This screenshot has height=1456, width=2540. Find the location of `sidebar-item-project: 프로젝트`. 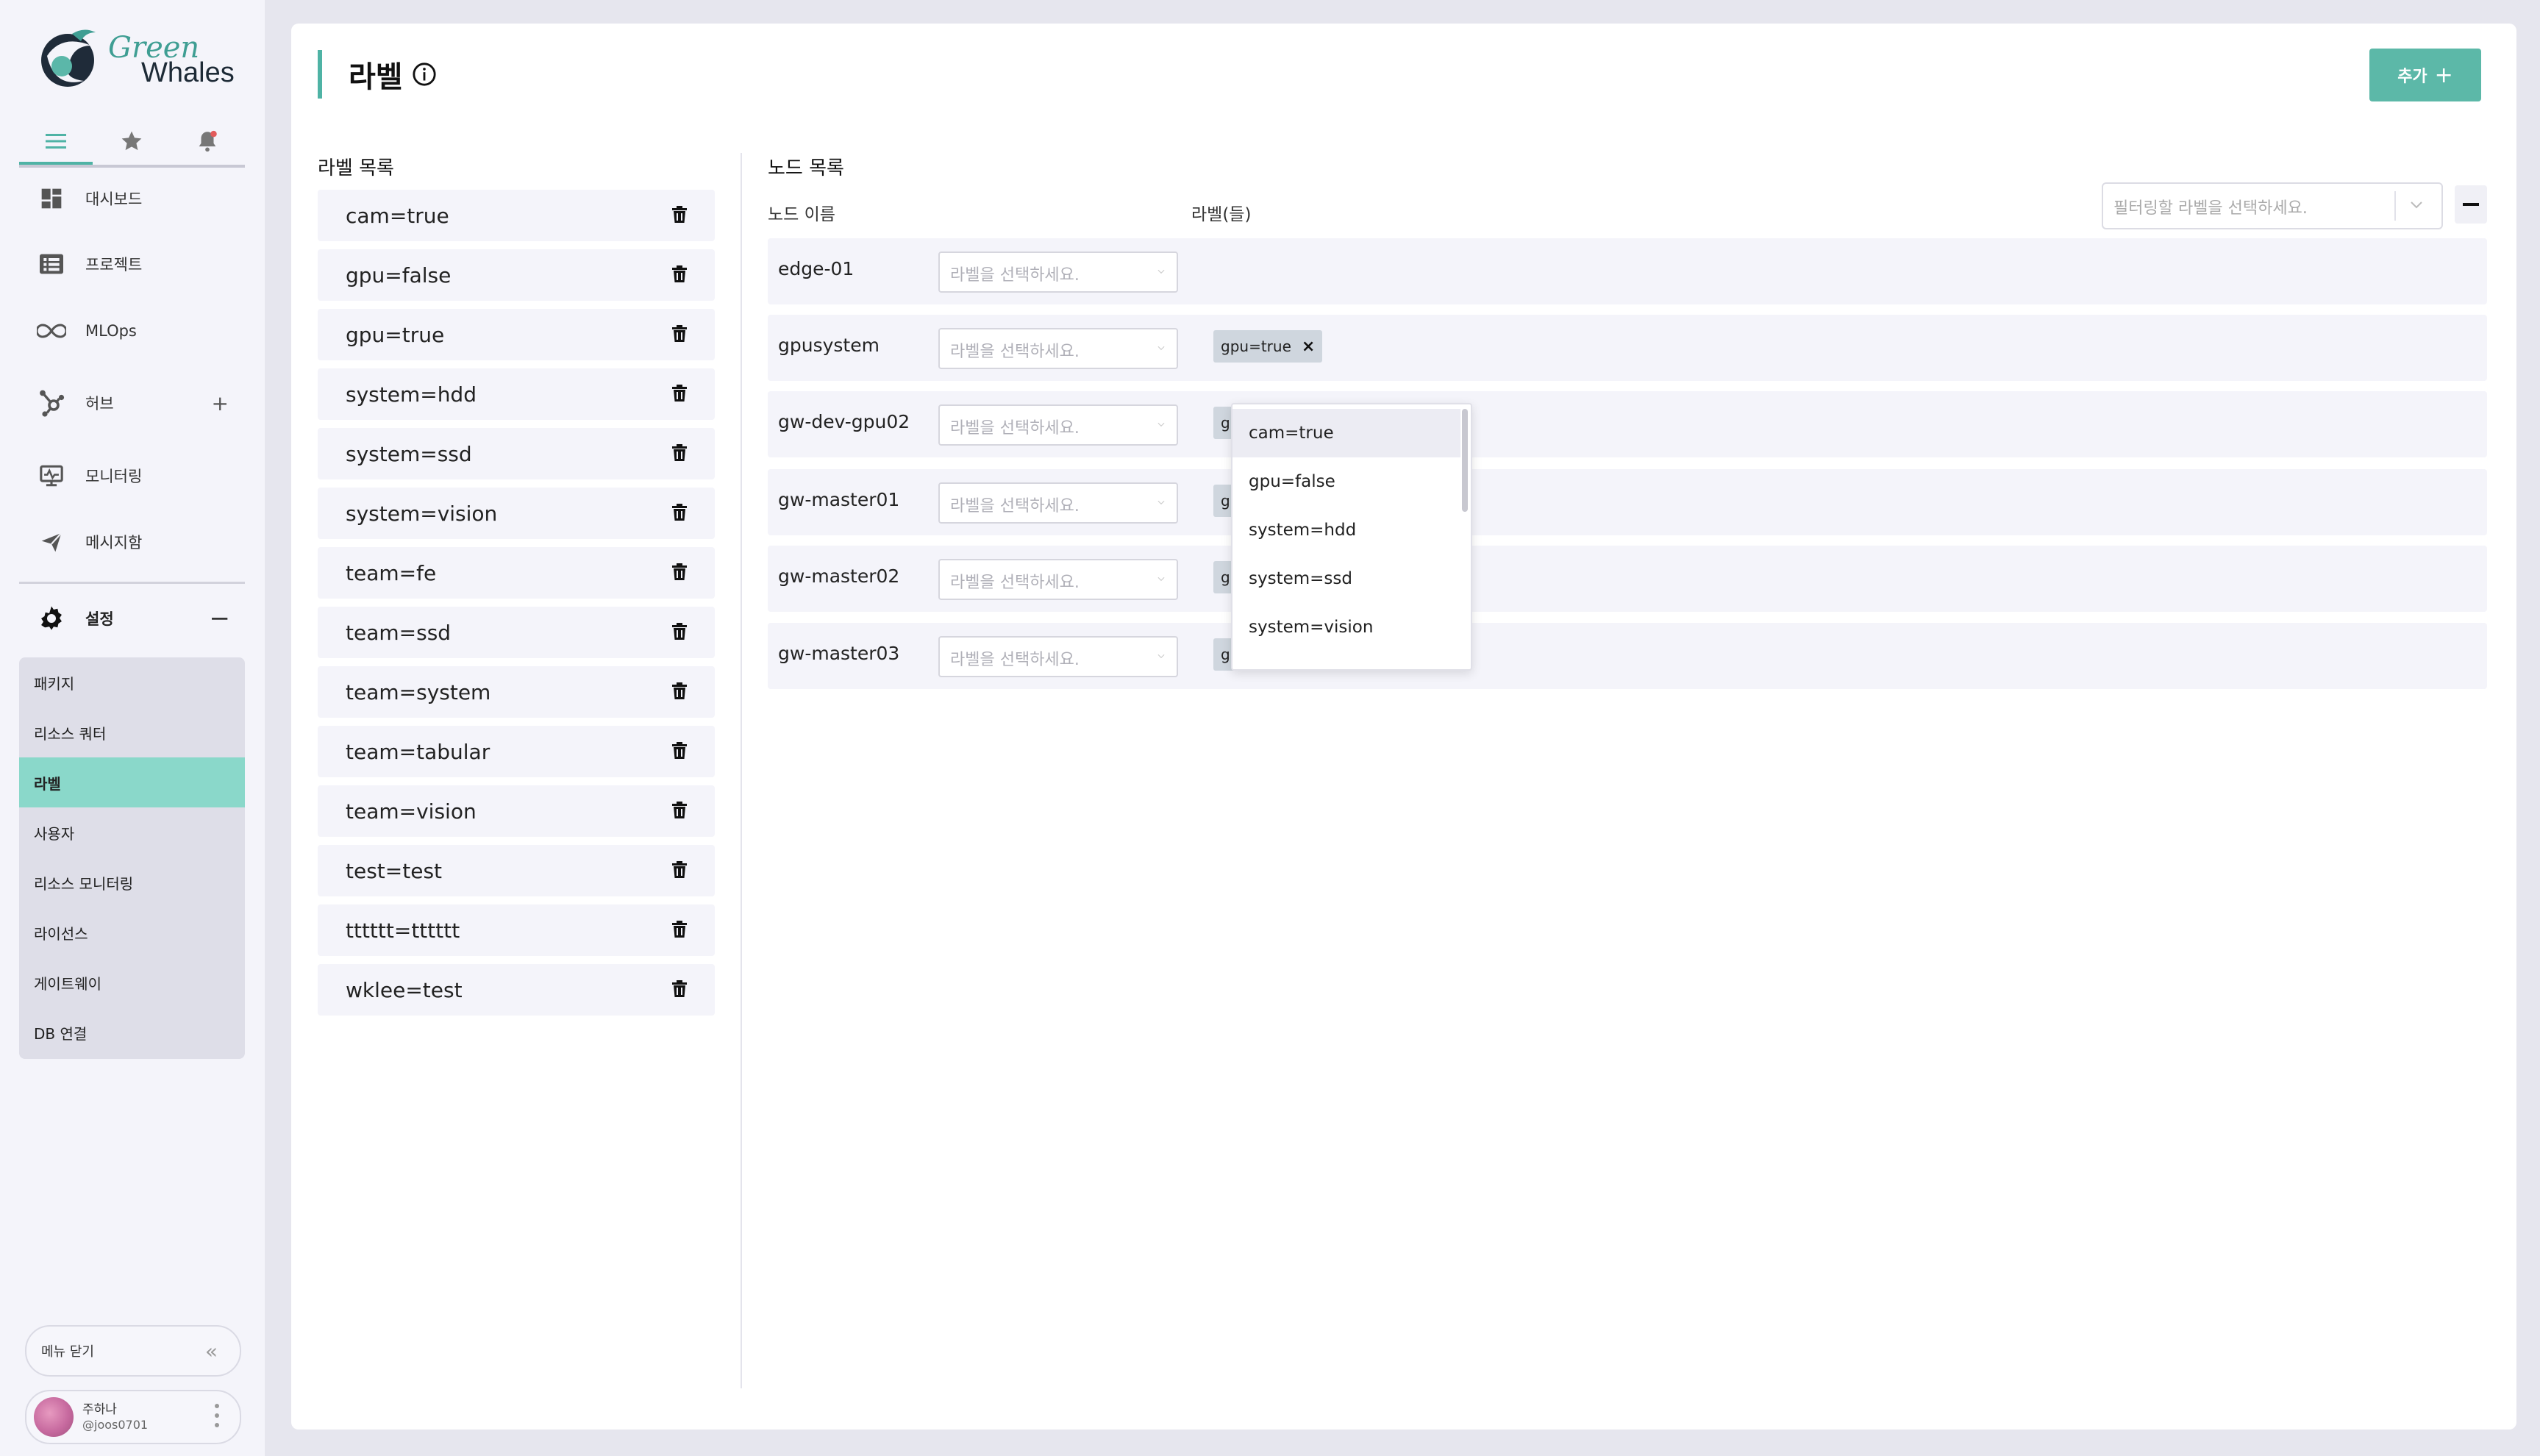

sidebar-item-project: 프로젝트 is located at coordinates (132, 264).